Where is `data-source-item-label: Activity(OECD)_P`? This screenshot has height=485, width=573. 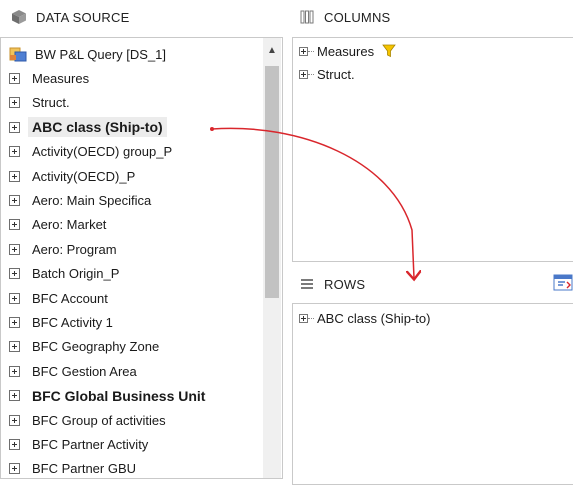
data-source-item-label: Activity(OECD)_P is located at coordinates (84, 176).